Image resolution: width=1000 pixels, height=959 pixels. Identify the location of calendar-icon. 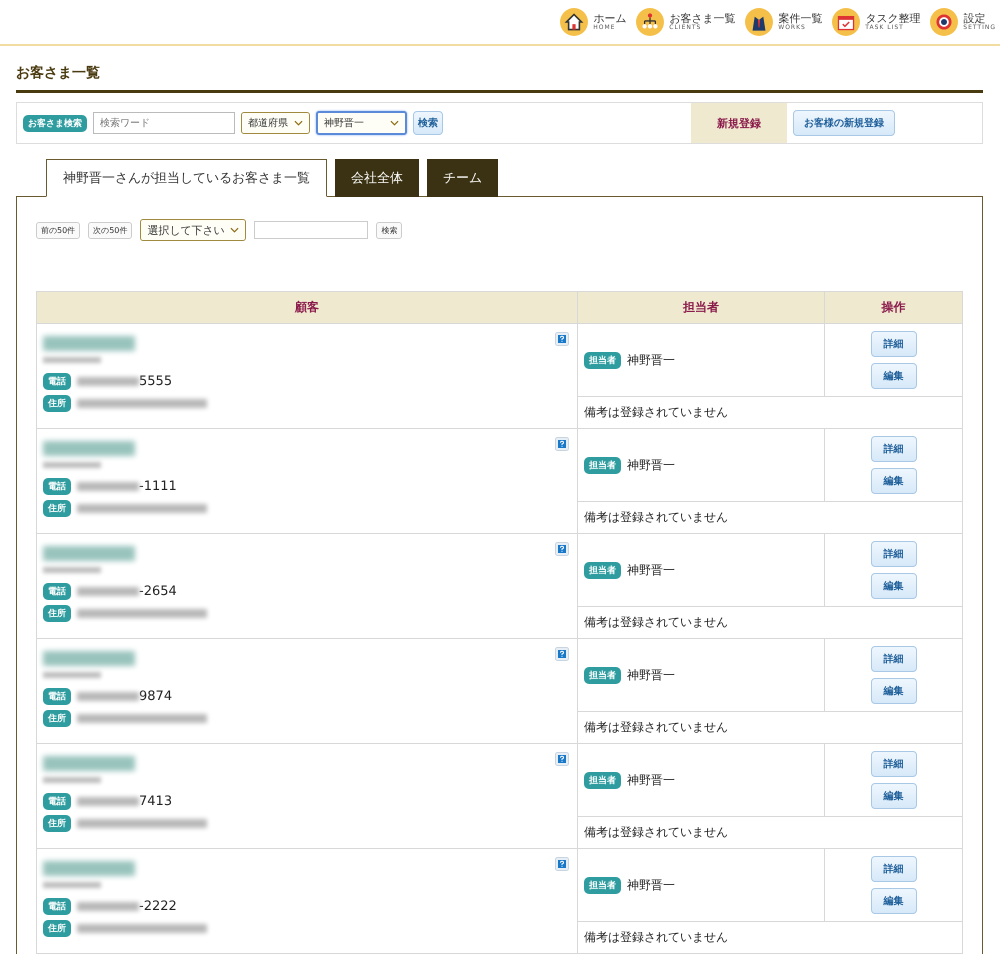
(846, 22).